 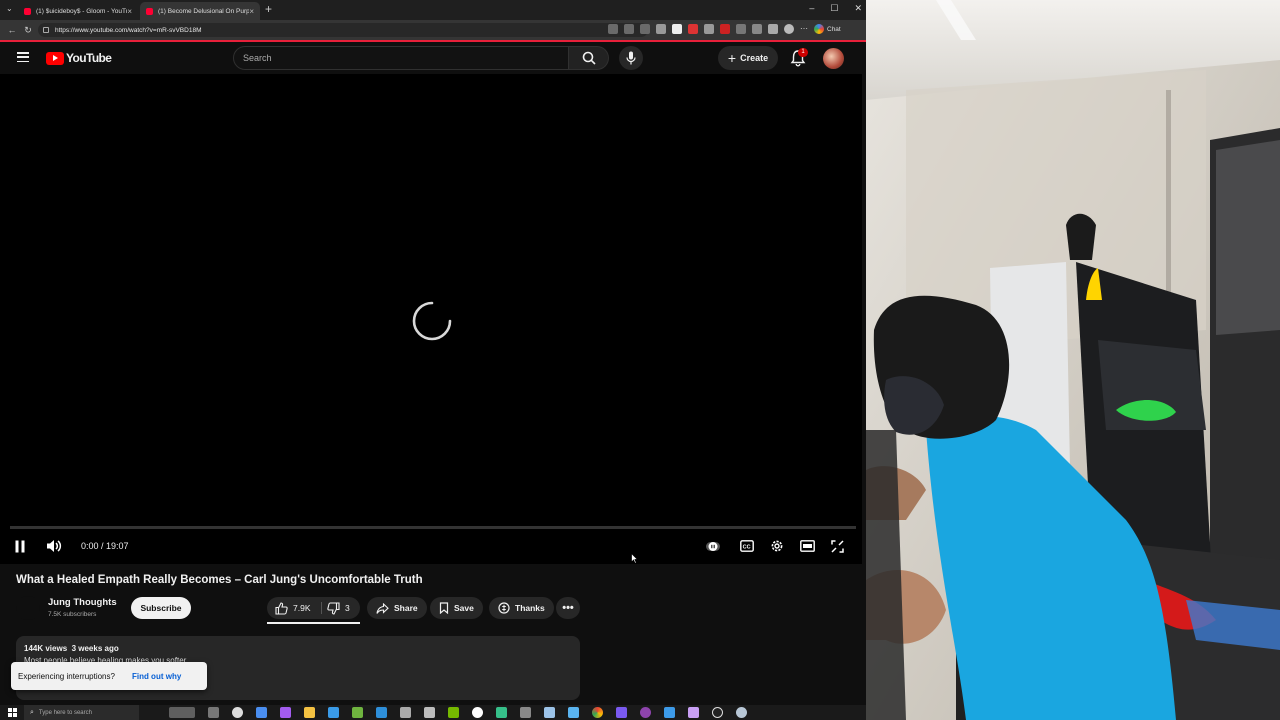 I want to click on windows-start-icon, so click(x=12, y=712).